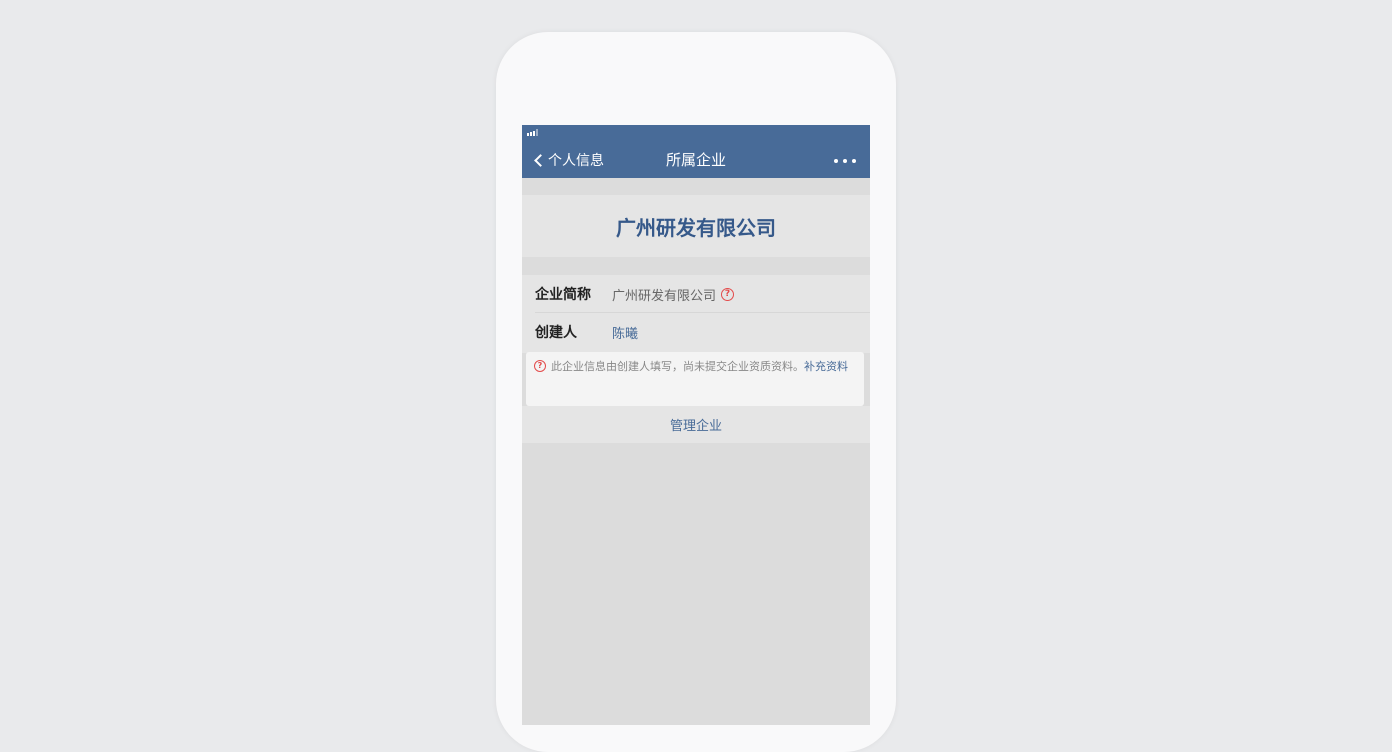  I want to click on manage-company-button: 管理企业, so click(696, 424).